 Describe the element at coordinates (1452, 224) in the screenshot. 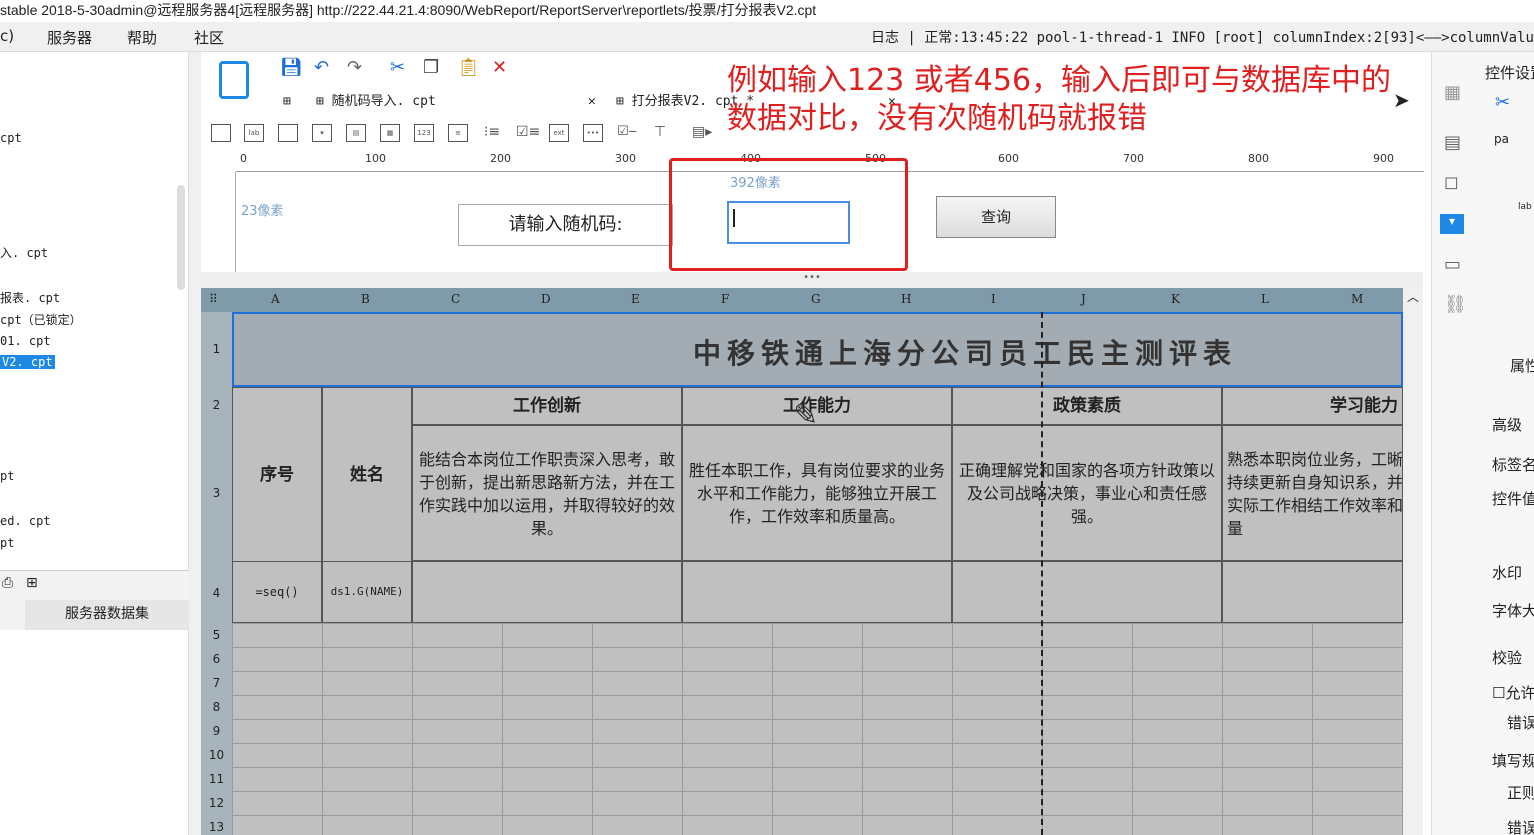

I see `widget-setting-icon: ▾` at that location.